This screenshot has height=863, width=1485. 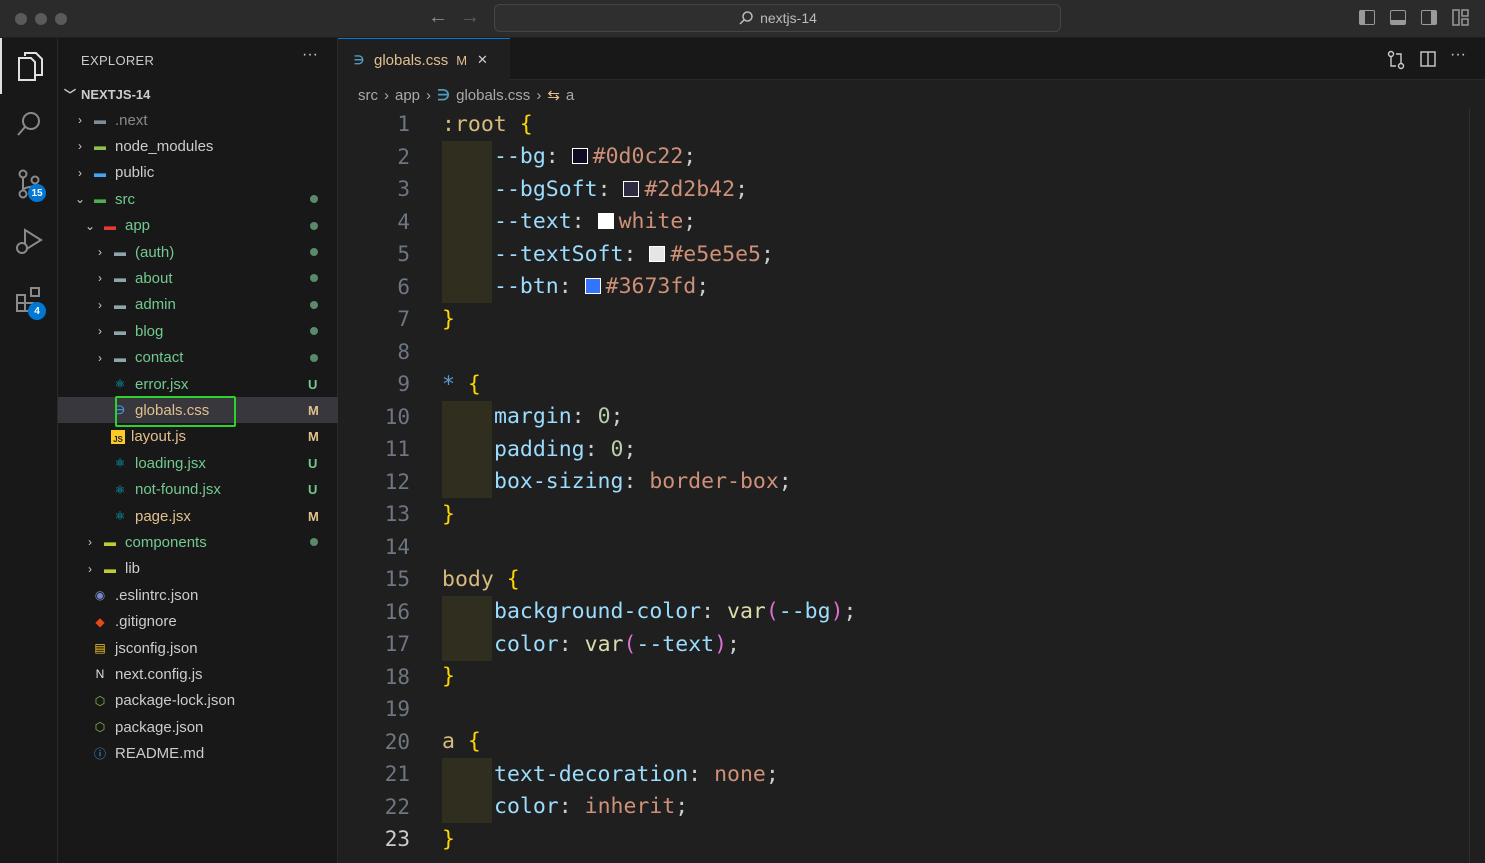 I want to click on tree-item: › ▬ components, so click(x=198, y=542).